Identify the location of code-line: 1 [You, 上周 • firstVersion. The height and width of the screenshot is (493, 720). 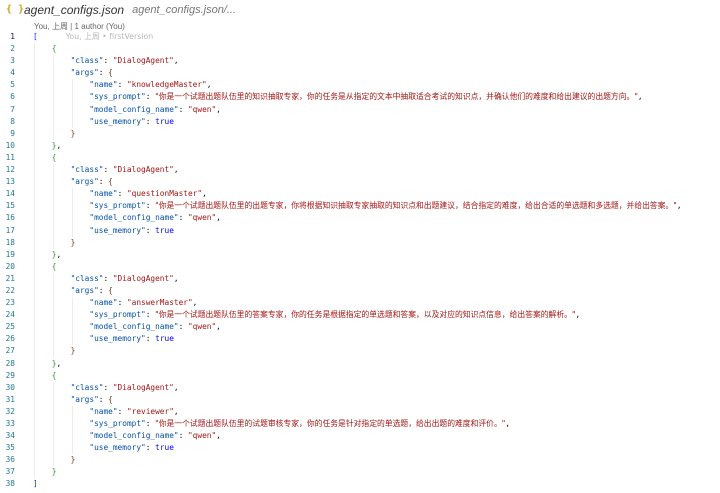
(360, 37).